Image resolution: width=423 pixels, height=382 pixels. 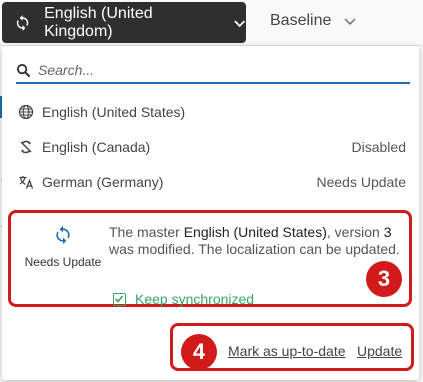 What do you see at coordinates (378, 147) in the screenshot?
I see `language-status: Disabled` at bounding box center [378, 147].